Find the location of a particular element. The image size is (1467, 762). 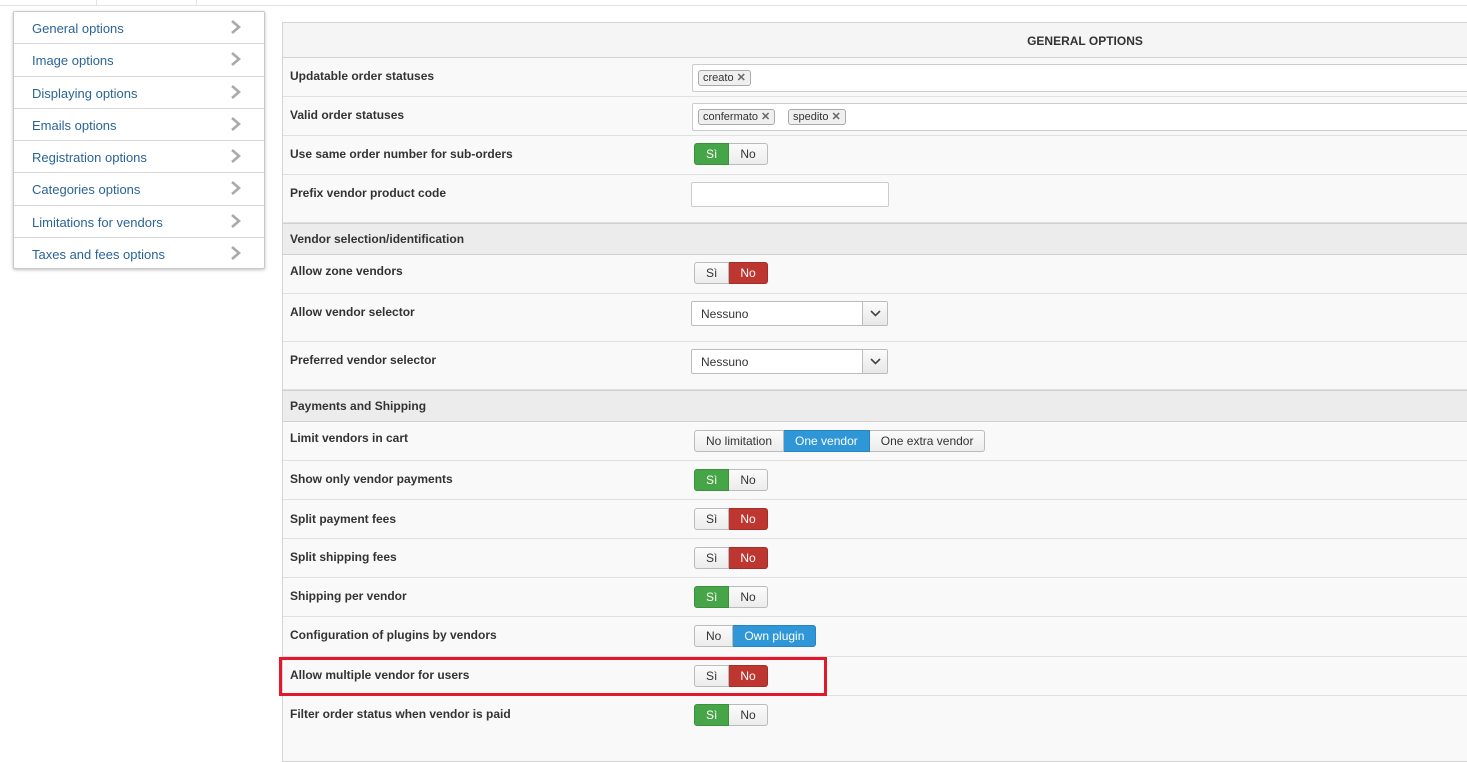

sidebar-item-label: Limitations for vendors is located at coordinates (97, 222).